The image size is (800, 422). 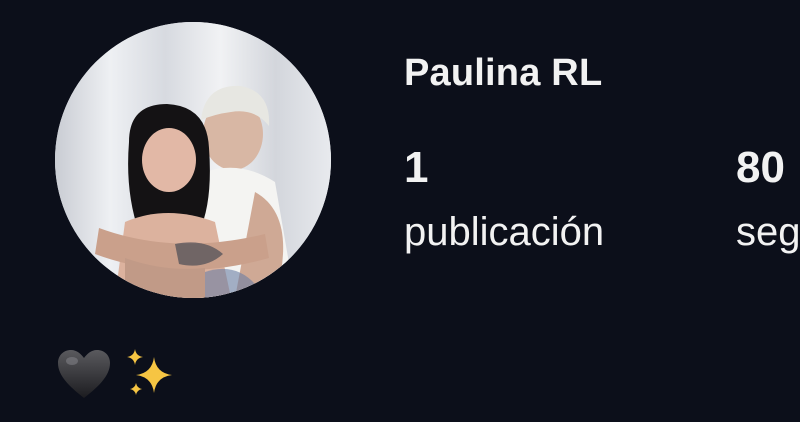 I want to click on stat-posts: 1 publicación, so click(x=504, y=198).